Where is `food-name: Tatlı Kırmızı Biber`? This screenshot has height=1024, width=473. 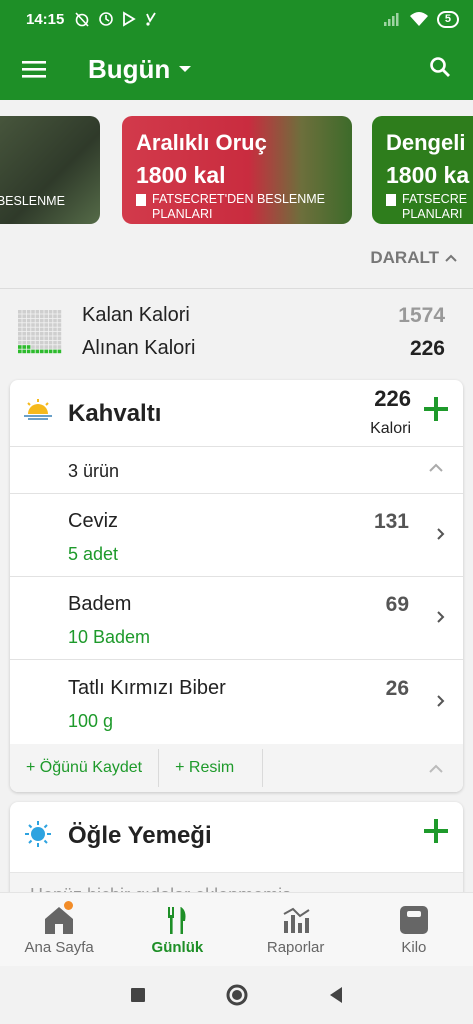
food-name: Tatlı Kırmızı Biber is located at coordinates (147, 688).